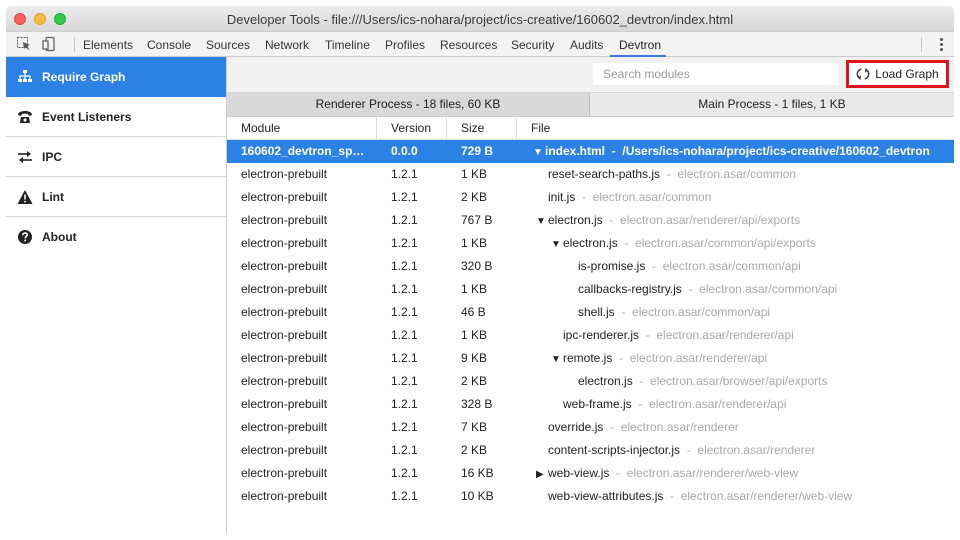  Describe the element at coordinates (606, 496) in the screenshot. I see `file-name: web-view-attributes.js` at that location.